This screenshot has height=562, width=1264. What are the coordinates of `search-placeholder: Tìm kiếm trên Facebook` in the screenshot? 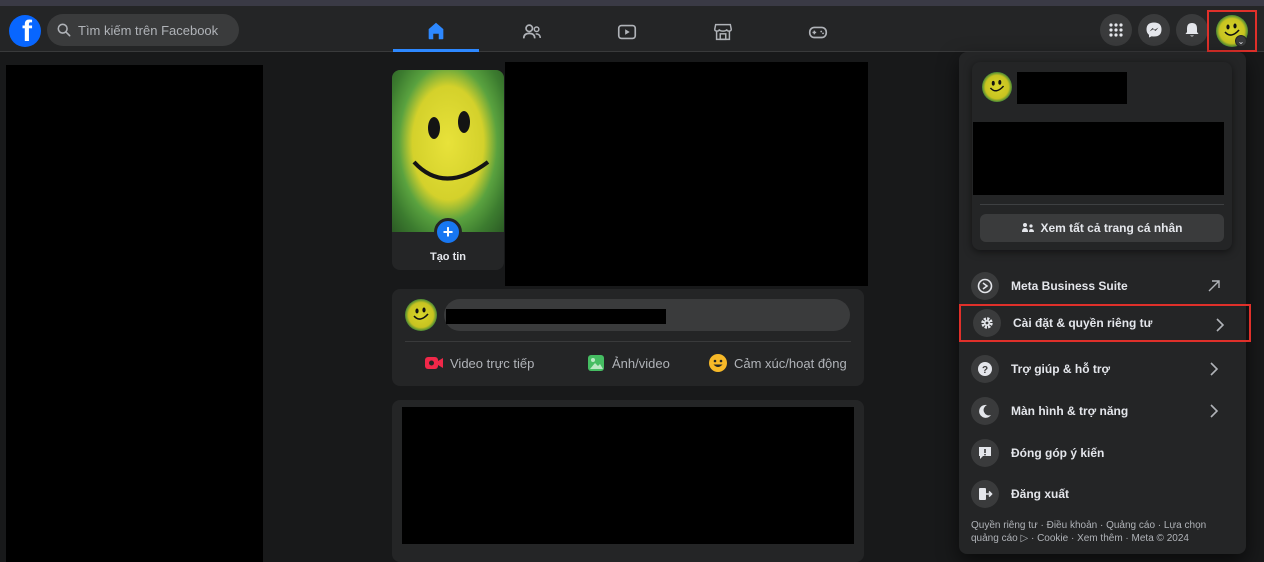 It's located at (148, 30).